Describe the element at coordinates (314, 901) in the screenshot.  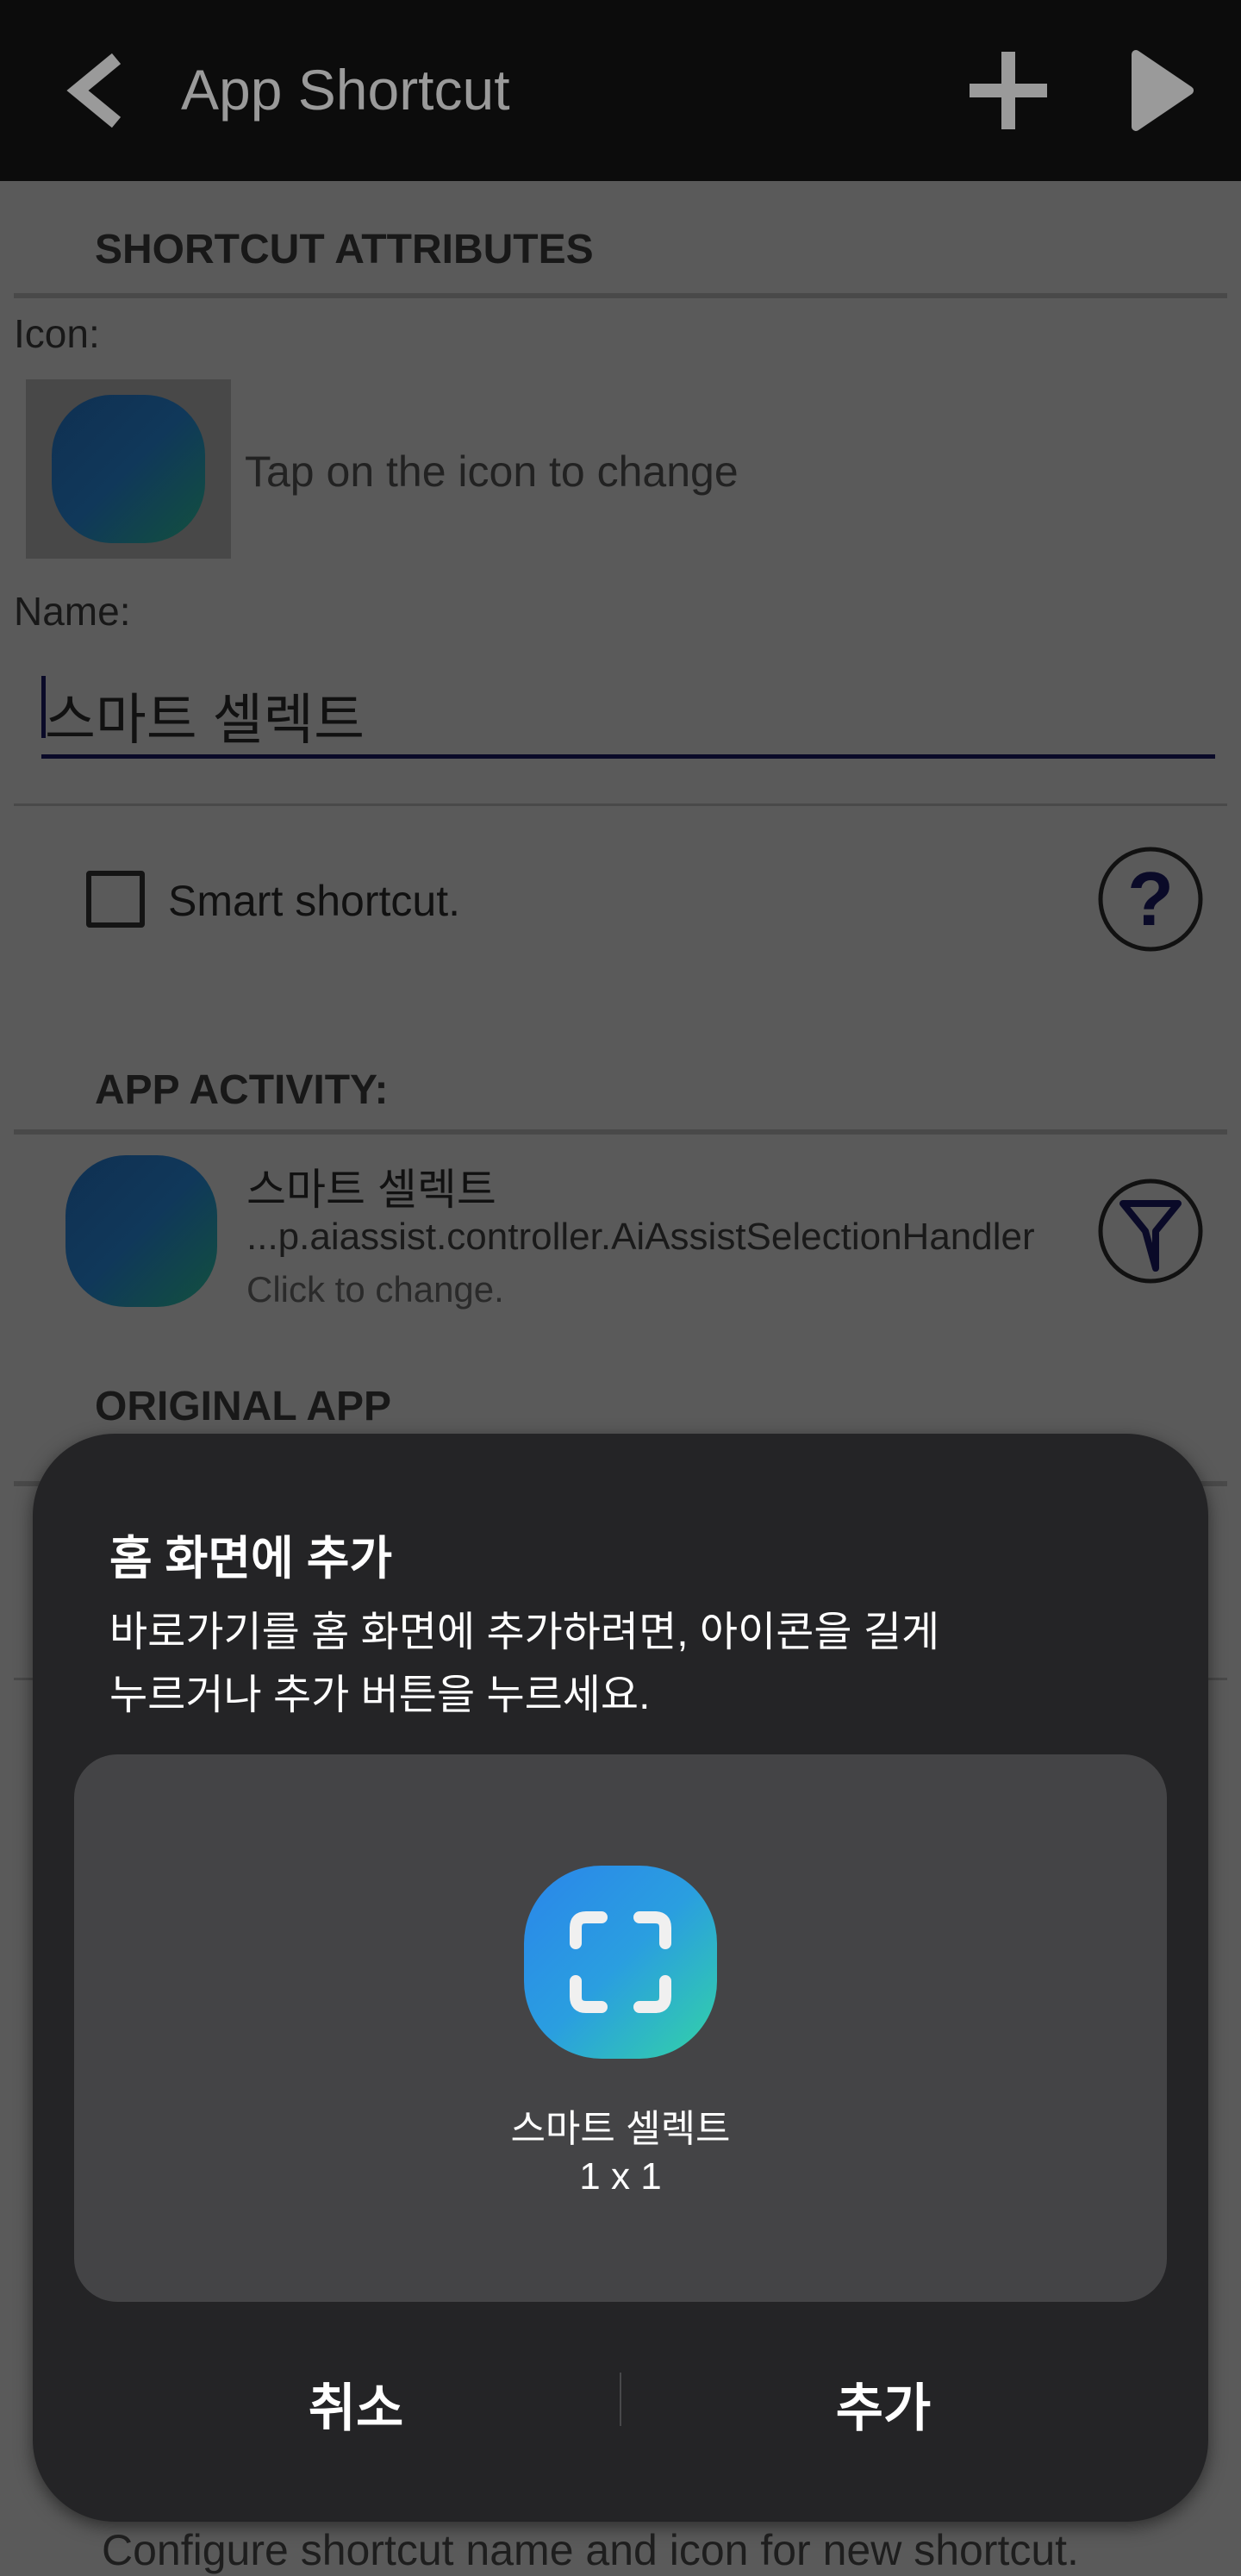
I see `smart-shortcut-label: Smart shortcut.` at that location.